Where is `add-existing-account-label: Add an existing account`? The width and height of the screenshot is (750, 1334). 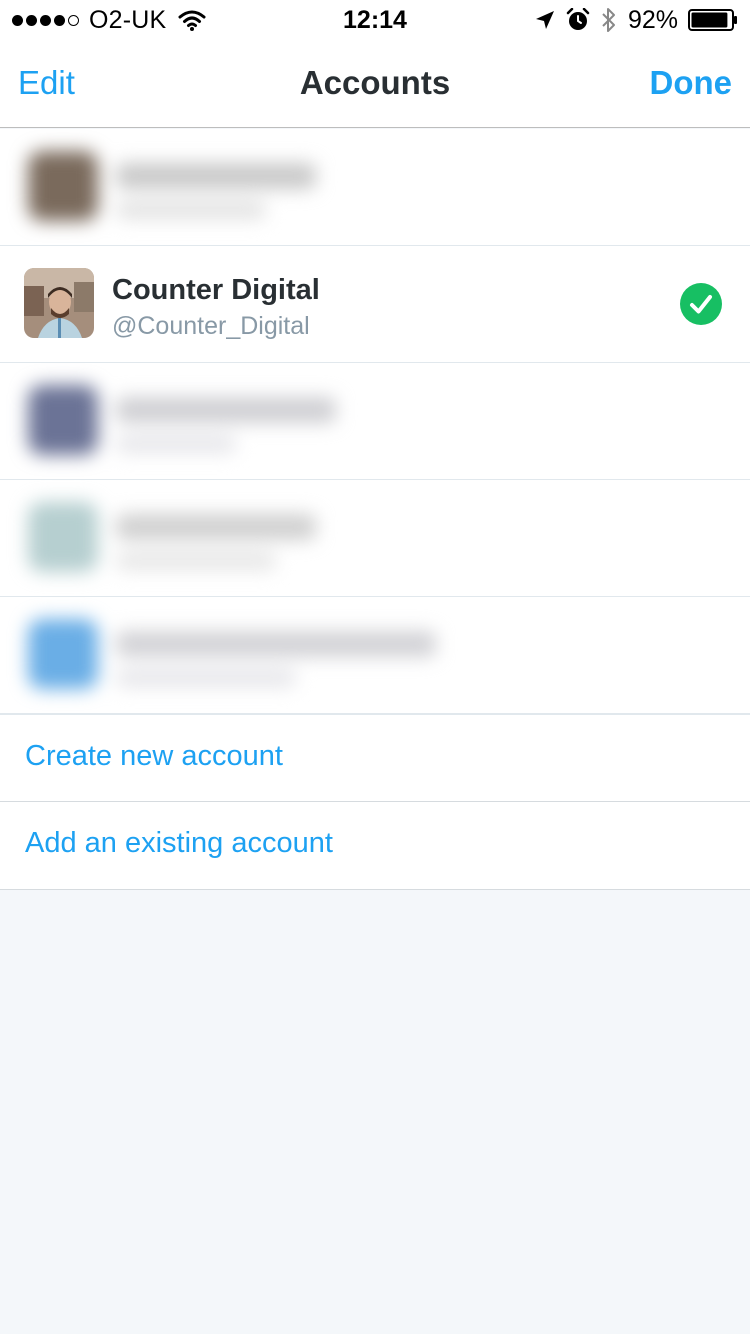 add-existing-account-label: Add an existing account is located at coordinates (179, 843).